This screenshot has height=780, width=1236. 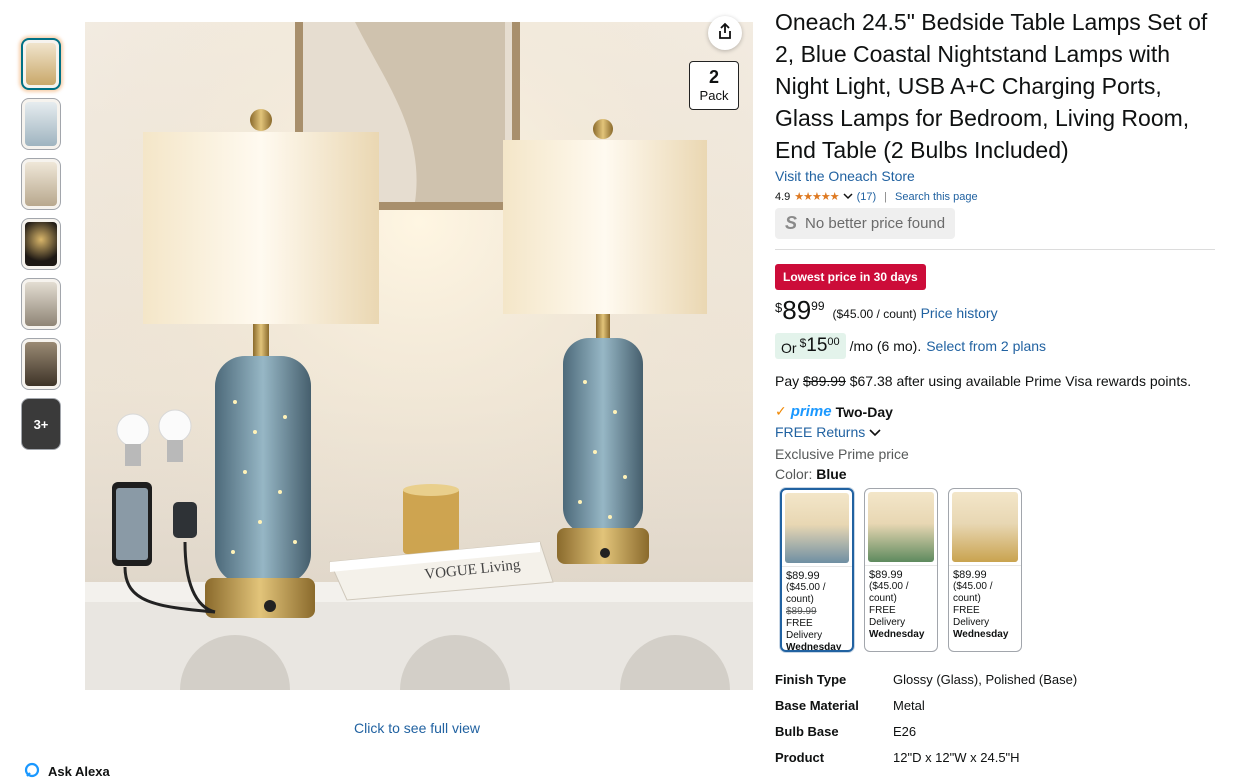 What do you see at coordinates (789, 348) in the screenshot?
I see `installment-or: Or` at bounding box center [789, 348].